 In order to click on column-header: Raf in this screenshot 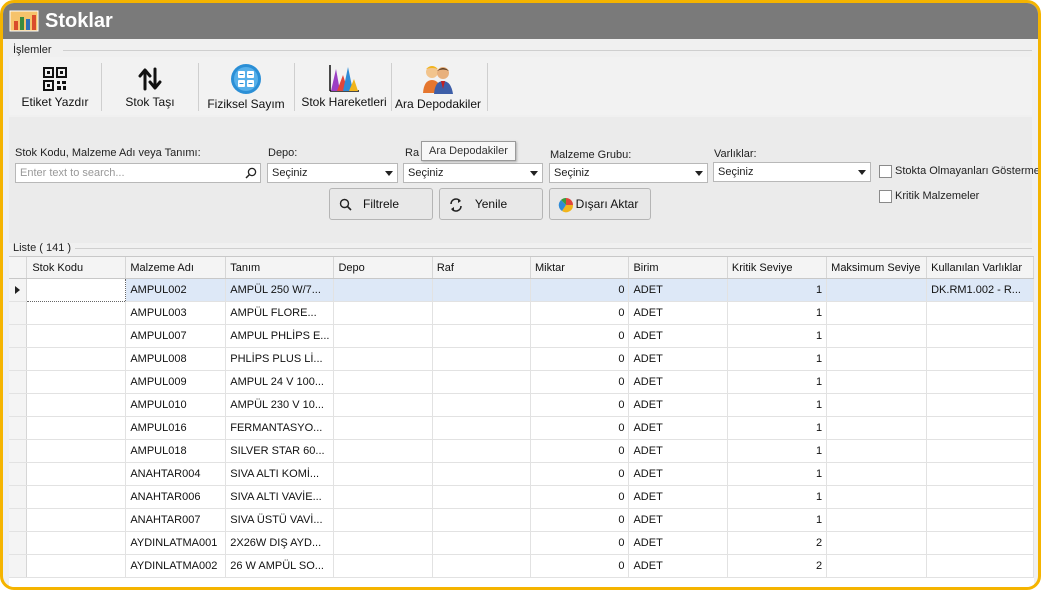, I will do `click(482, 268)`.